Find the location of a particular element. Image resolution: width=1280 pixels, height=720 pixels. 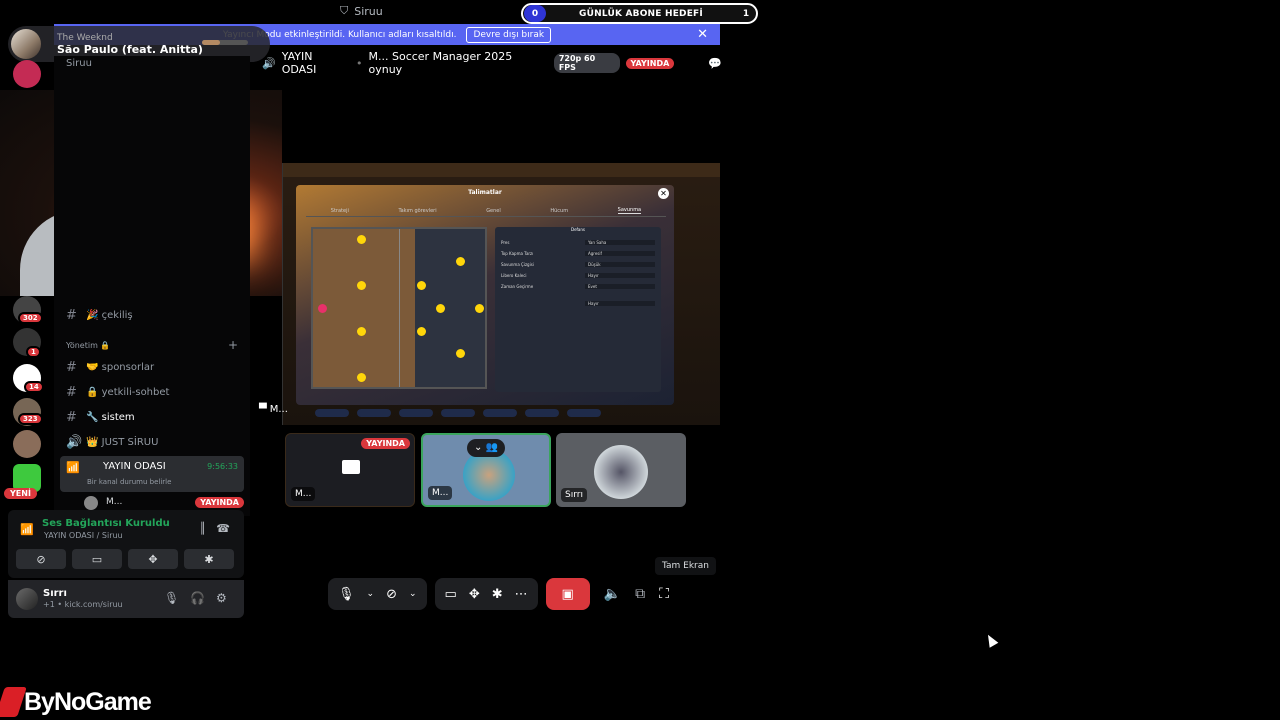

volume-icon: 🔈 is located at coordinates (612, 594).